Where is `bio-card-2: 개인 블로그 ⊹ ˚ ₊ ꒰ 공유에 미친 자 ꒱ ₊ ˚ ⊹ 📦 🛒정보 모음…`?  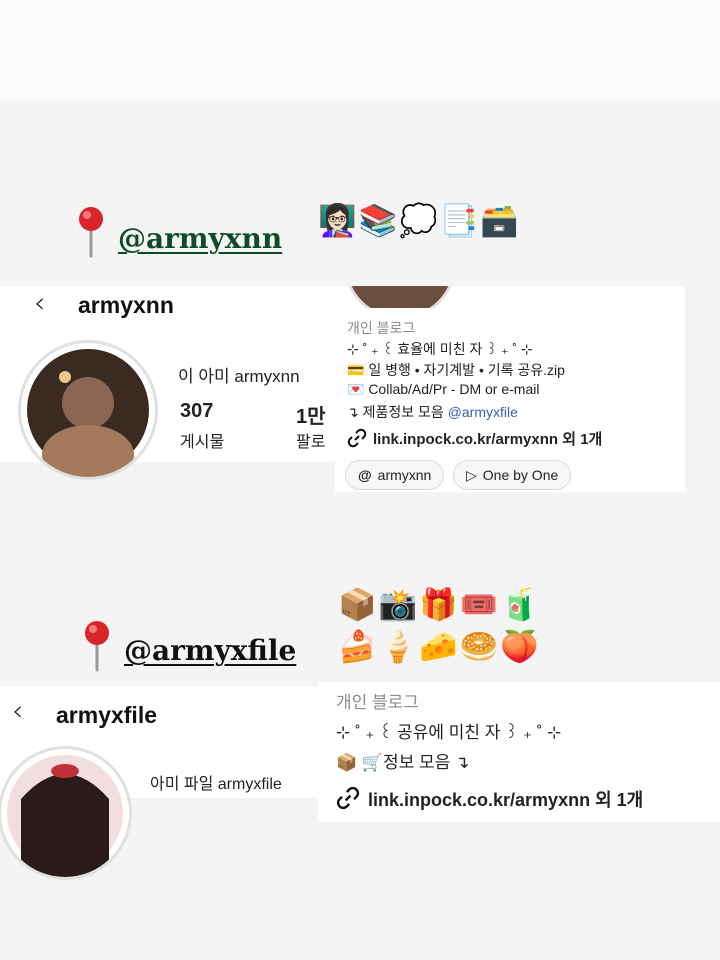 bio-card-2: 개인 블로그 ⊹ ˚ ₊ ꒰ 공유에 미친 자 ꒱ ₊ ˚ ⊹ 📦 🛒정보 모음… is located at coordinates (519, 752).